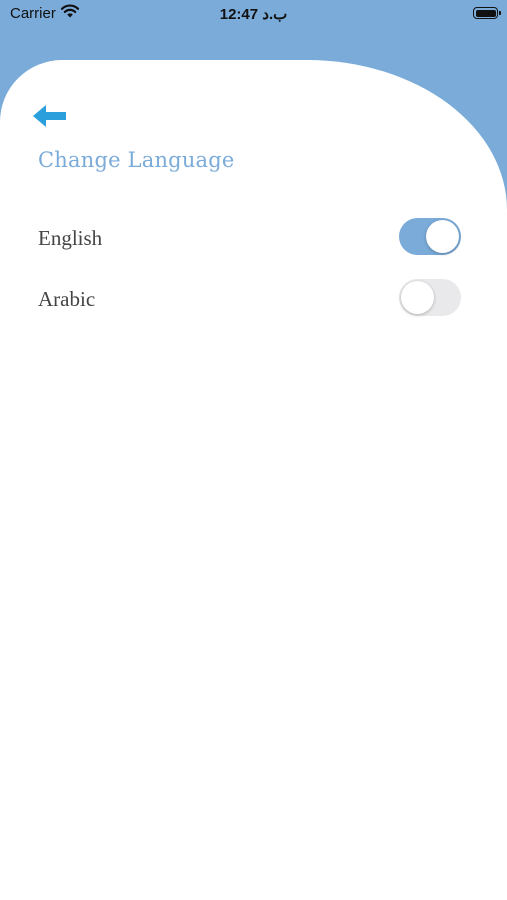  I want to click on language-row-english: English, so click(253, 238).